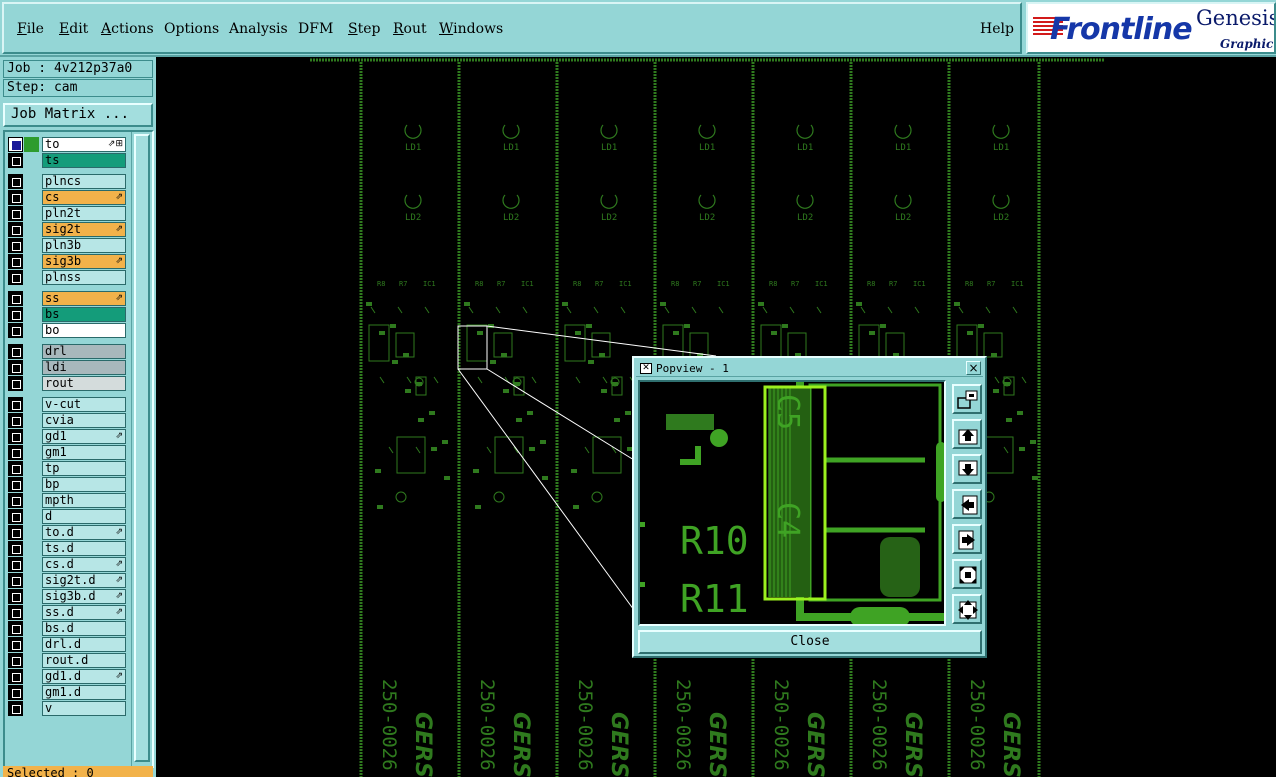 The height and width of the screenshot is (777, 1276). I want to click on layer-name: ts, so click(84, 160).